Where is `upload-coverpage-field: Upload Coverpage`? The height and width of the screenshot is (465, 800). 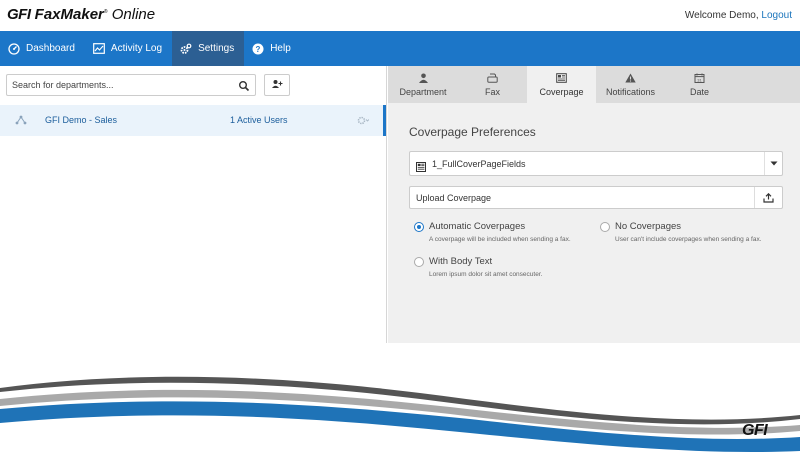 upload-coverpage-field: Upload Coverpage is located at coordinates (596, 197).